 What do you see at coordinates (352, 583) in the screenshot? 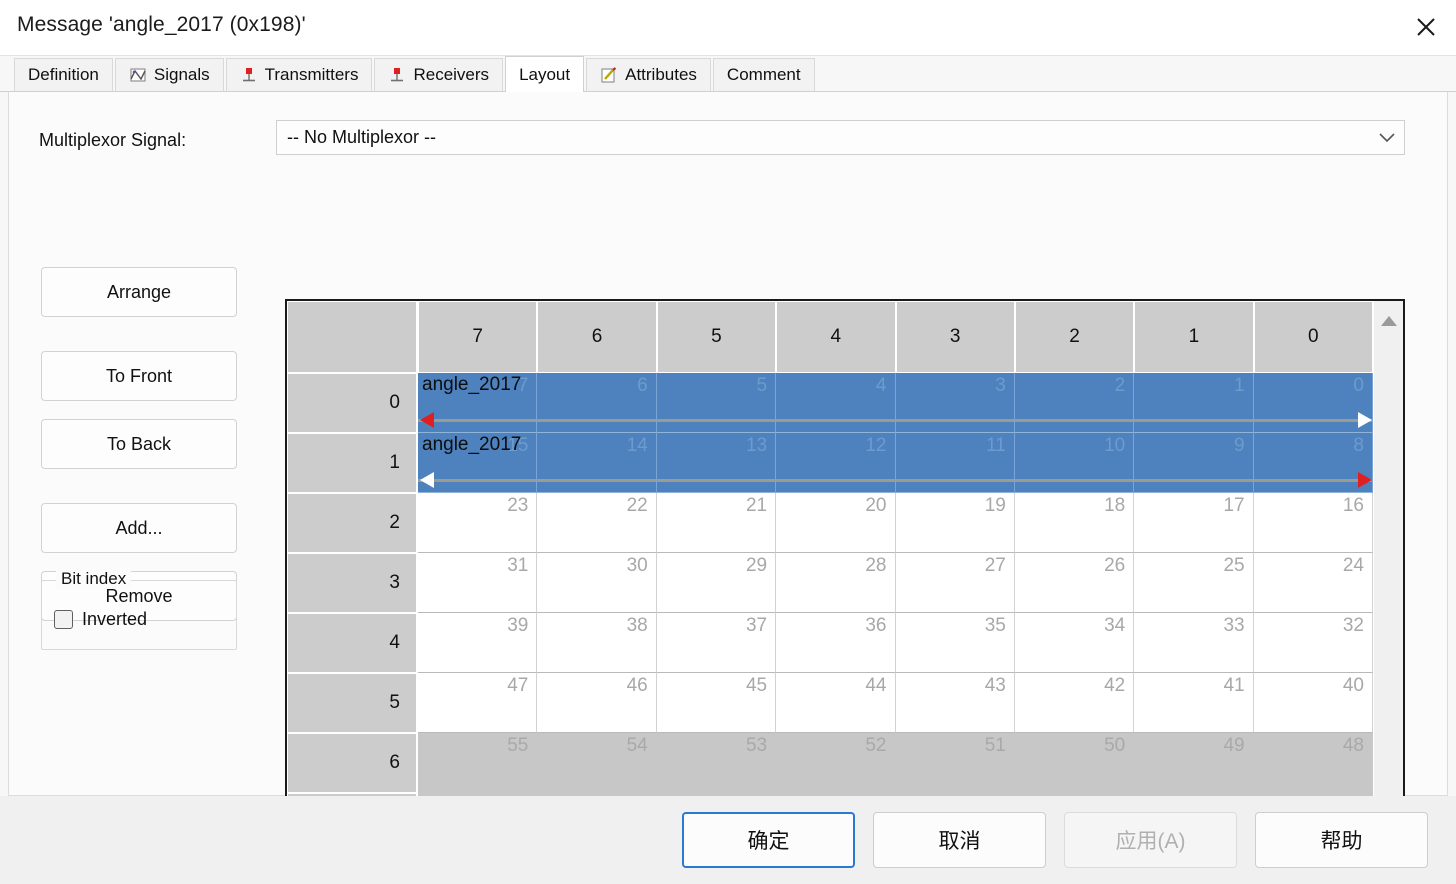
I see `grid-row-header: 3` at bounding box center [352, 583].